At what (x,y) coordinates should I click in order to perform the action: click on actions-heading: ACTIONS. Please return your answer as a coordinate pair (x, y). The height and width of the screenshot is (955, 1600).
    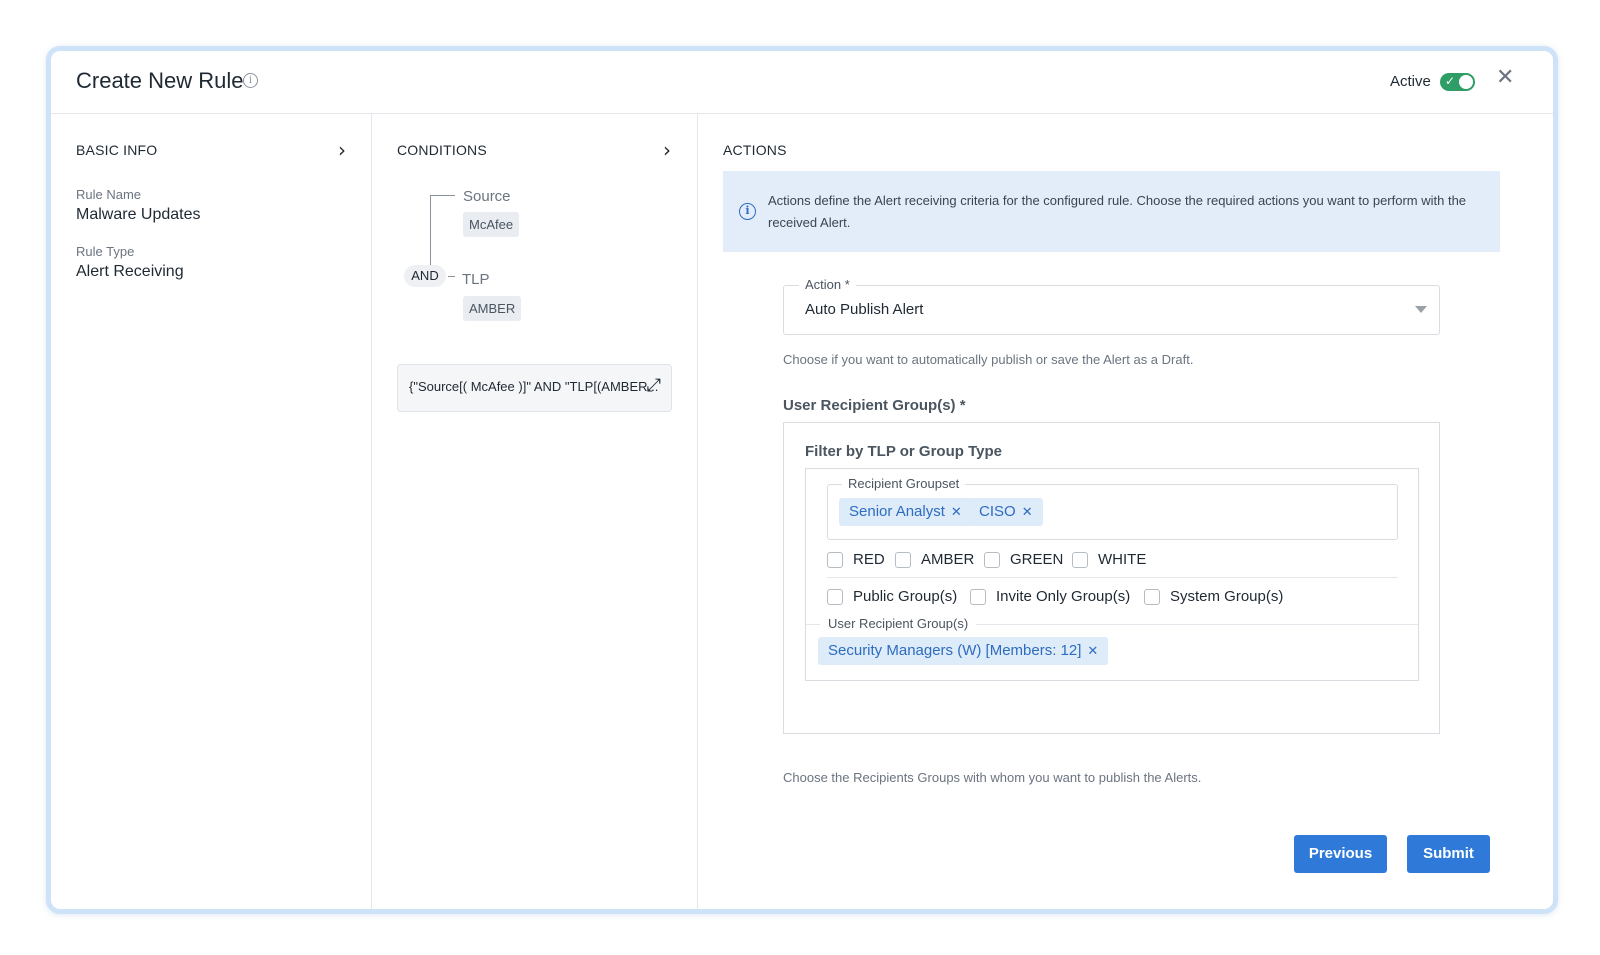
    Looking at the image, I should click on (755, 150).